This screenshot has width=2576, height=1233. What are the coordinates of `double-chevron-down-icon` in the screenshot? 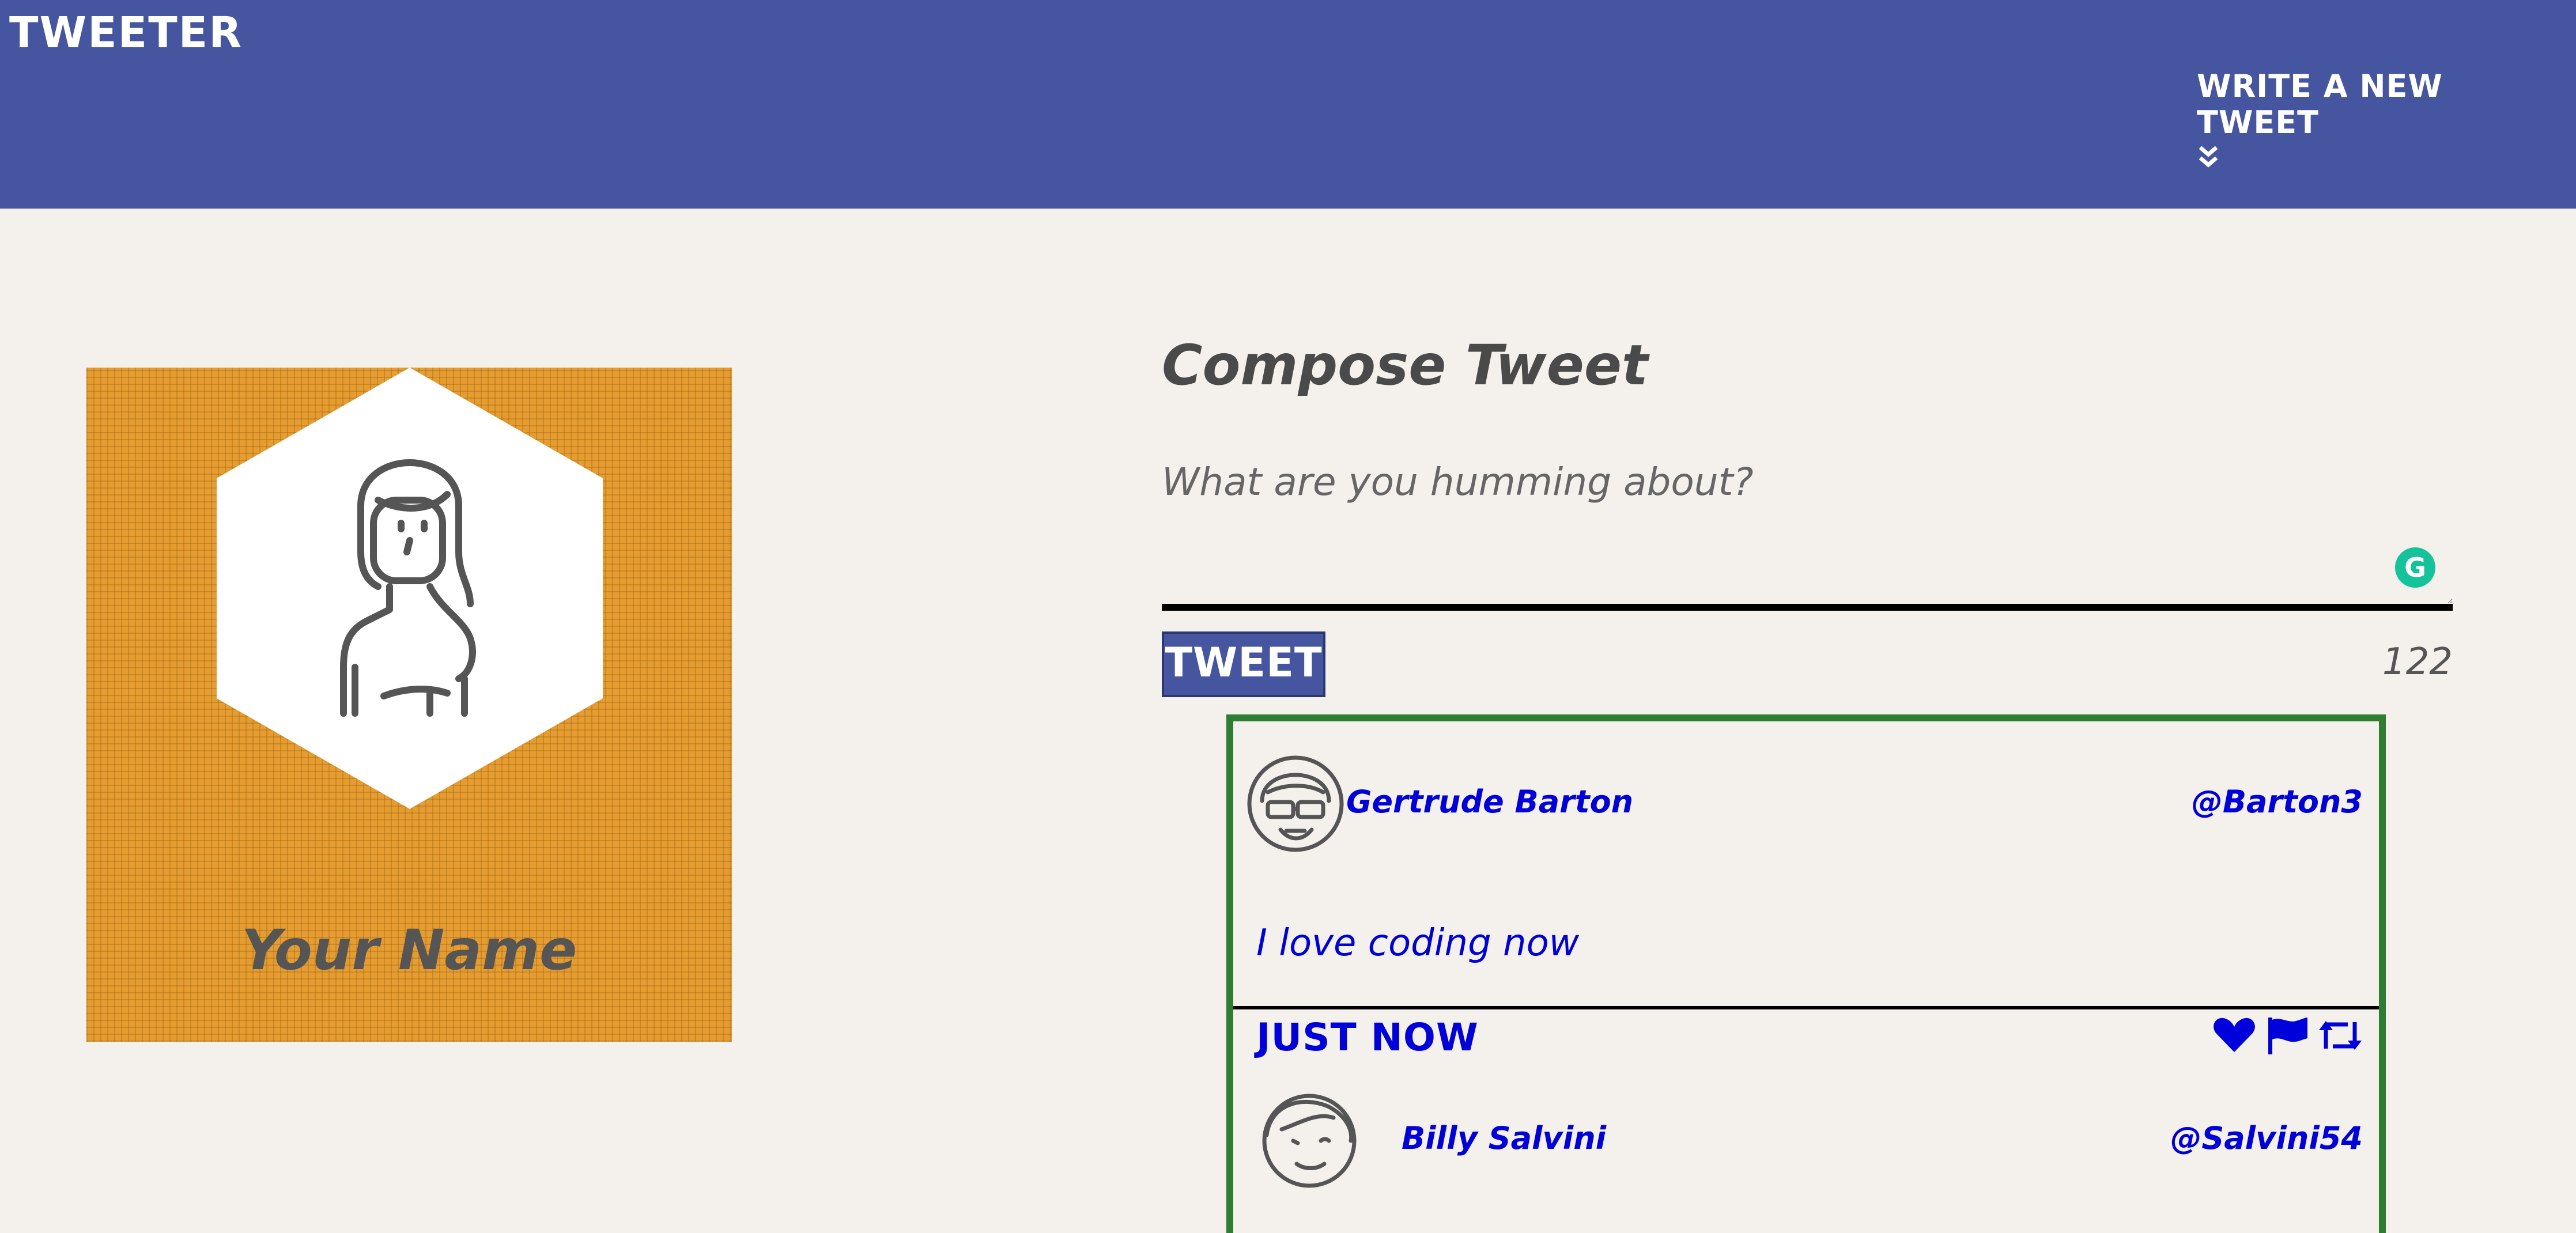 It's located at (2208, 157).